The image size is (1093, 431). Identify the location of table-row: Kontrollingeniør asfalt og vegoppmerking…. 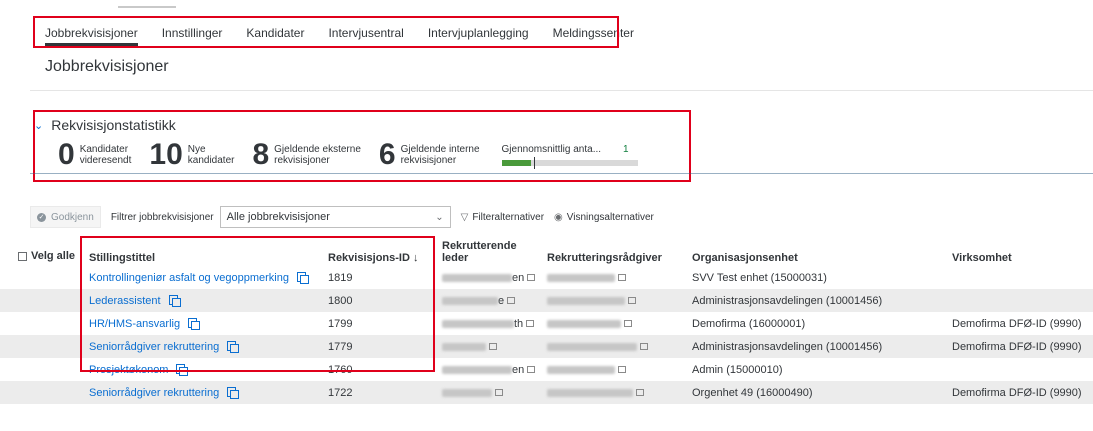
(546, 277).